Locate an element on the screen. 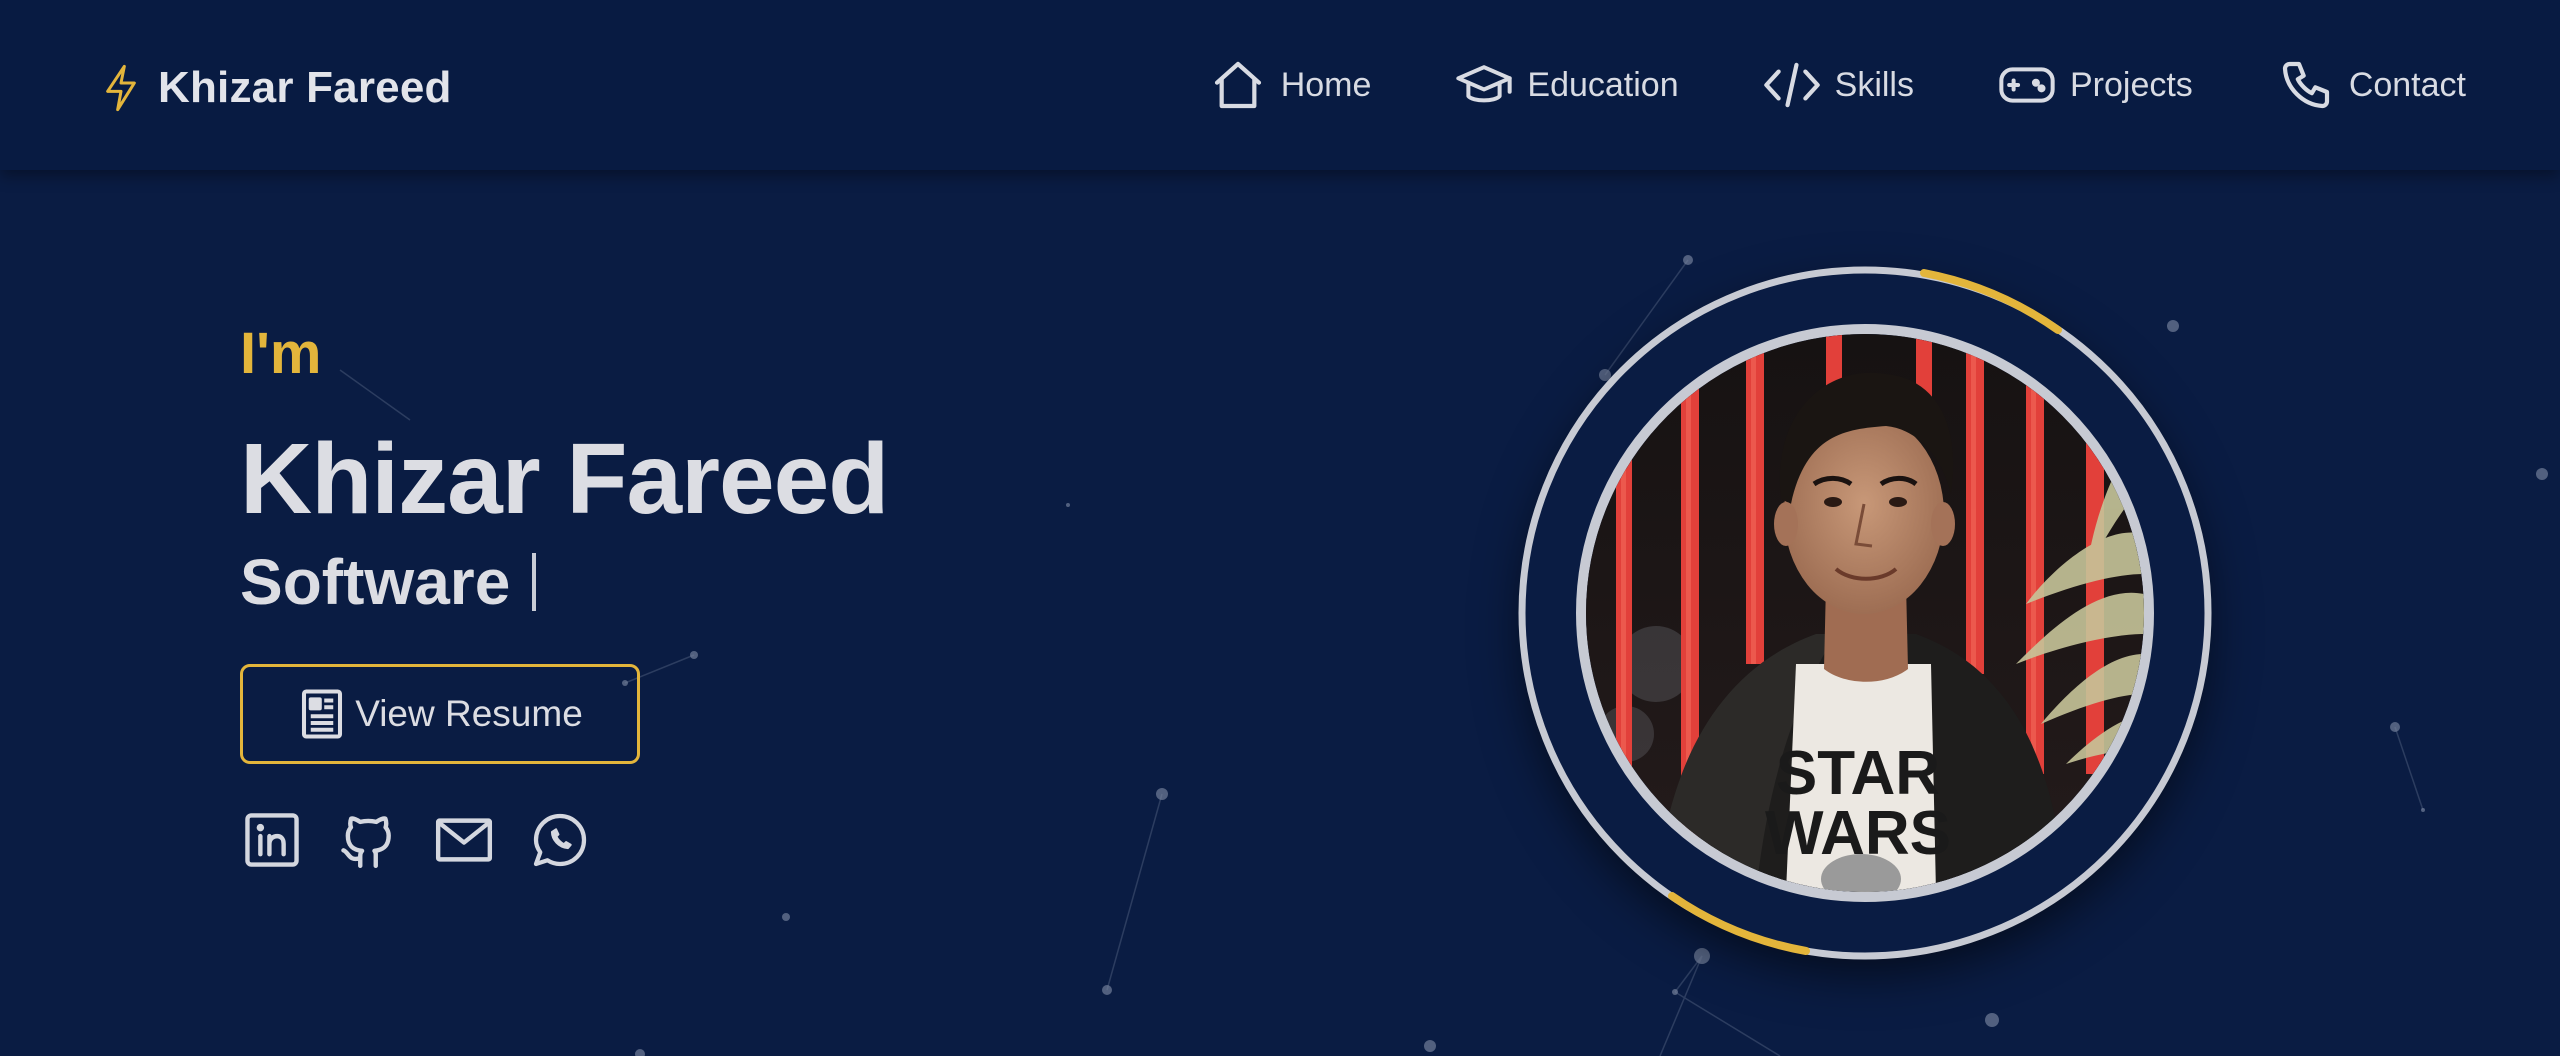 The width and height of the screenshot is (2560, 1056). linkedin-icon is located at coordinates (272, 840).